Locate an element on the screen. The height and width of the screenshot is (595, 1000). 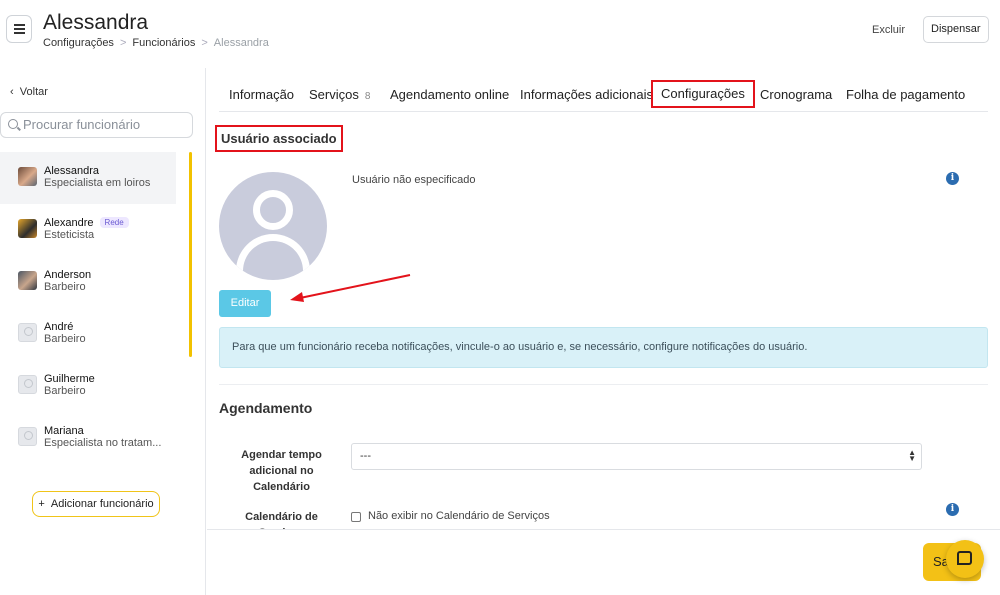
search-input: Procurar funcionário is located at coordinates (96, 125).